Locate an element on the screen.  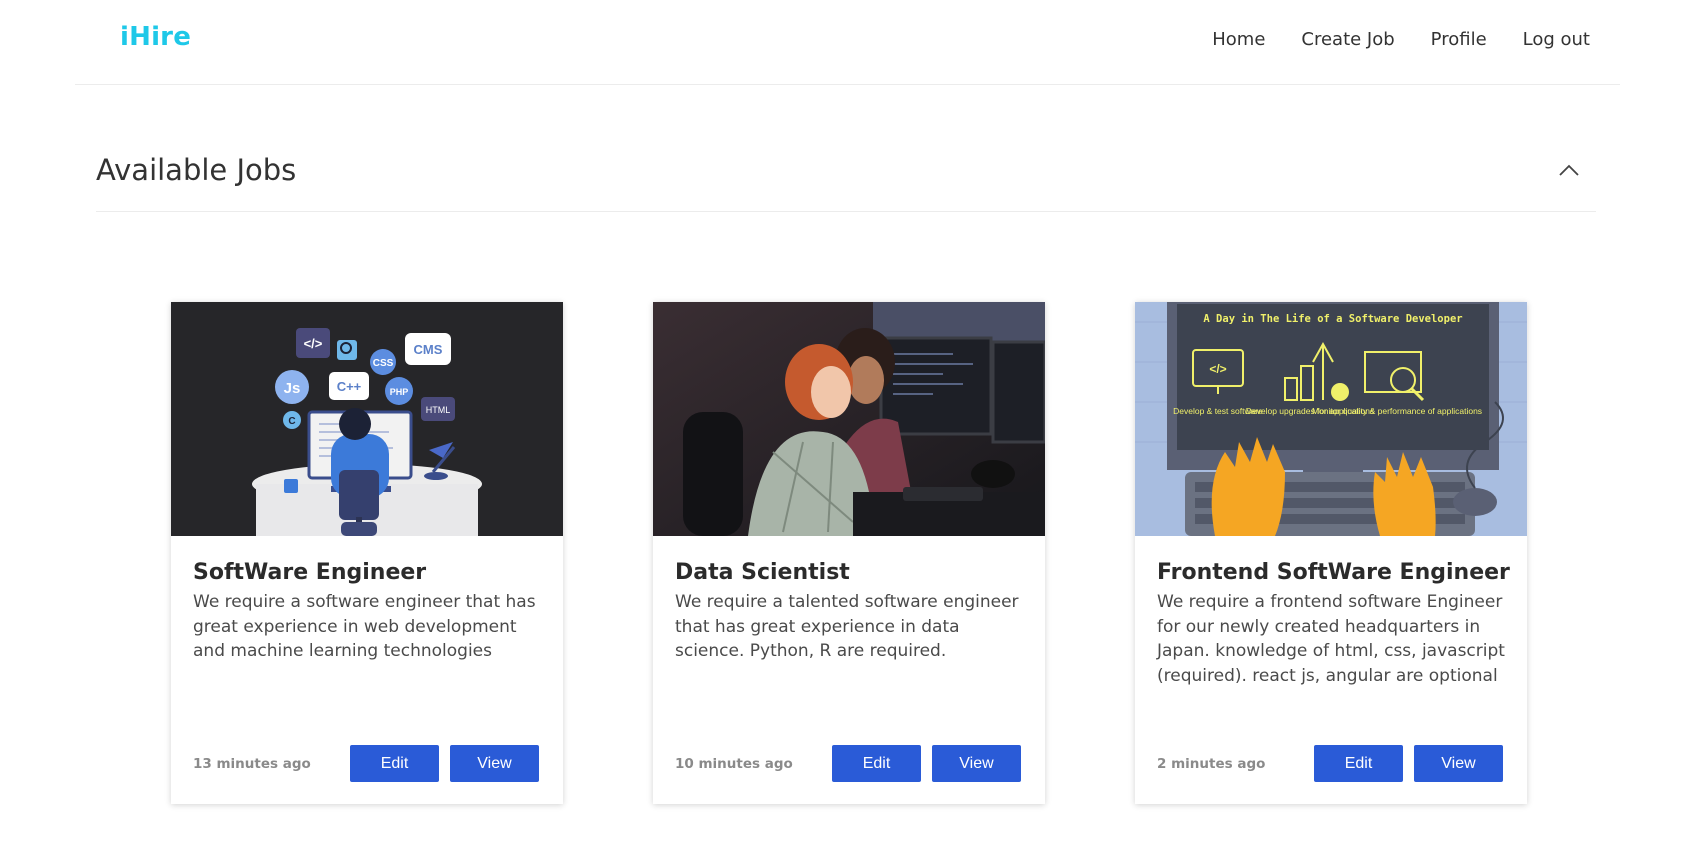
brand-logo: iHire is located at coordinates (155, 37).